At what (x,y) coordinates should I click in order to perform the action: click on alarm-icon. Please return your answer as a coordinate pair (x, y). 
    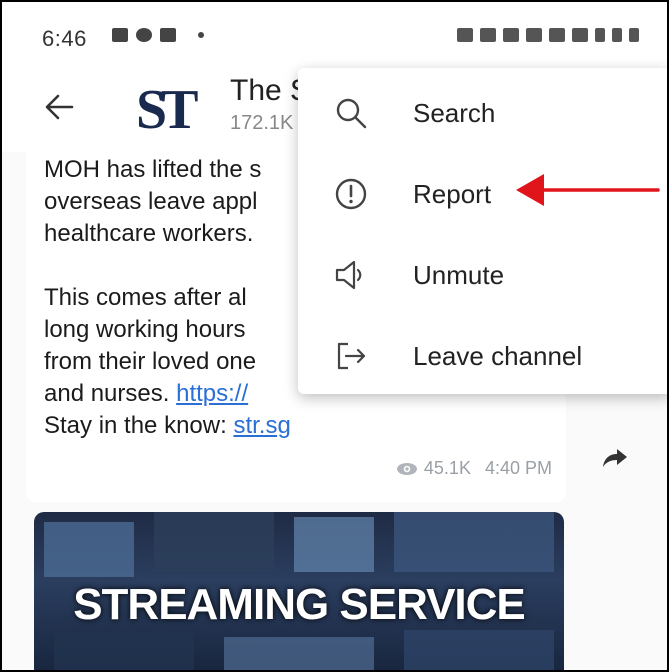
    Looking at the image, I should click on (511, 35).